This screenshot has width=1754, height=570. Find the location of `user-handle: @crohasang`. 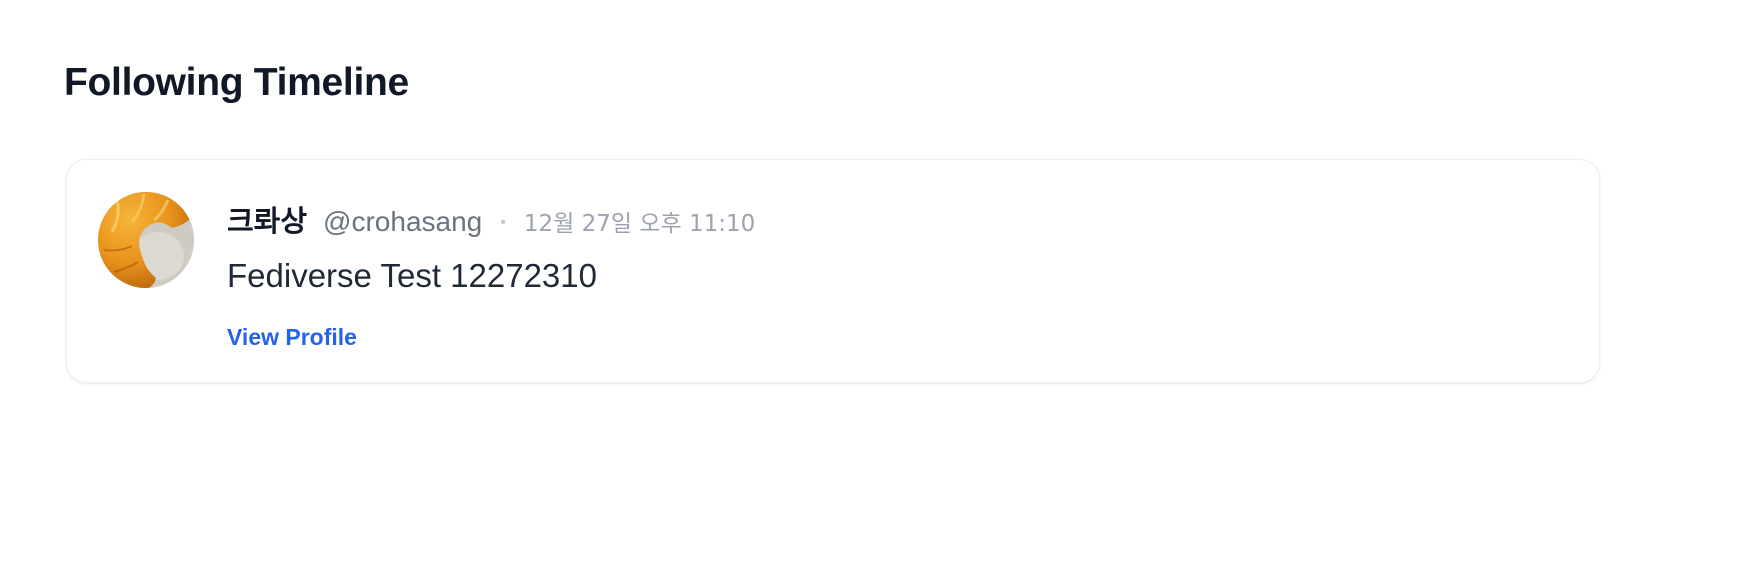

user-handle: @crohasang is located at coordinates (403, 221).